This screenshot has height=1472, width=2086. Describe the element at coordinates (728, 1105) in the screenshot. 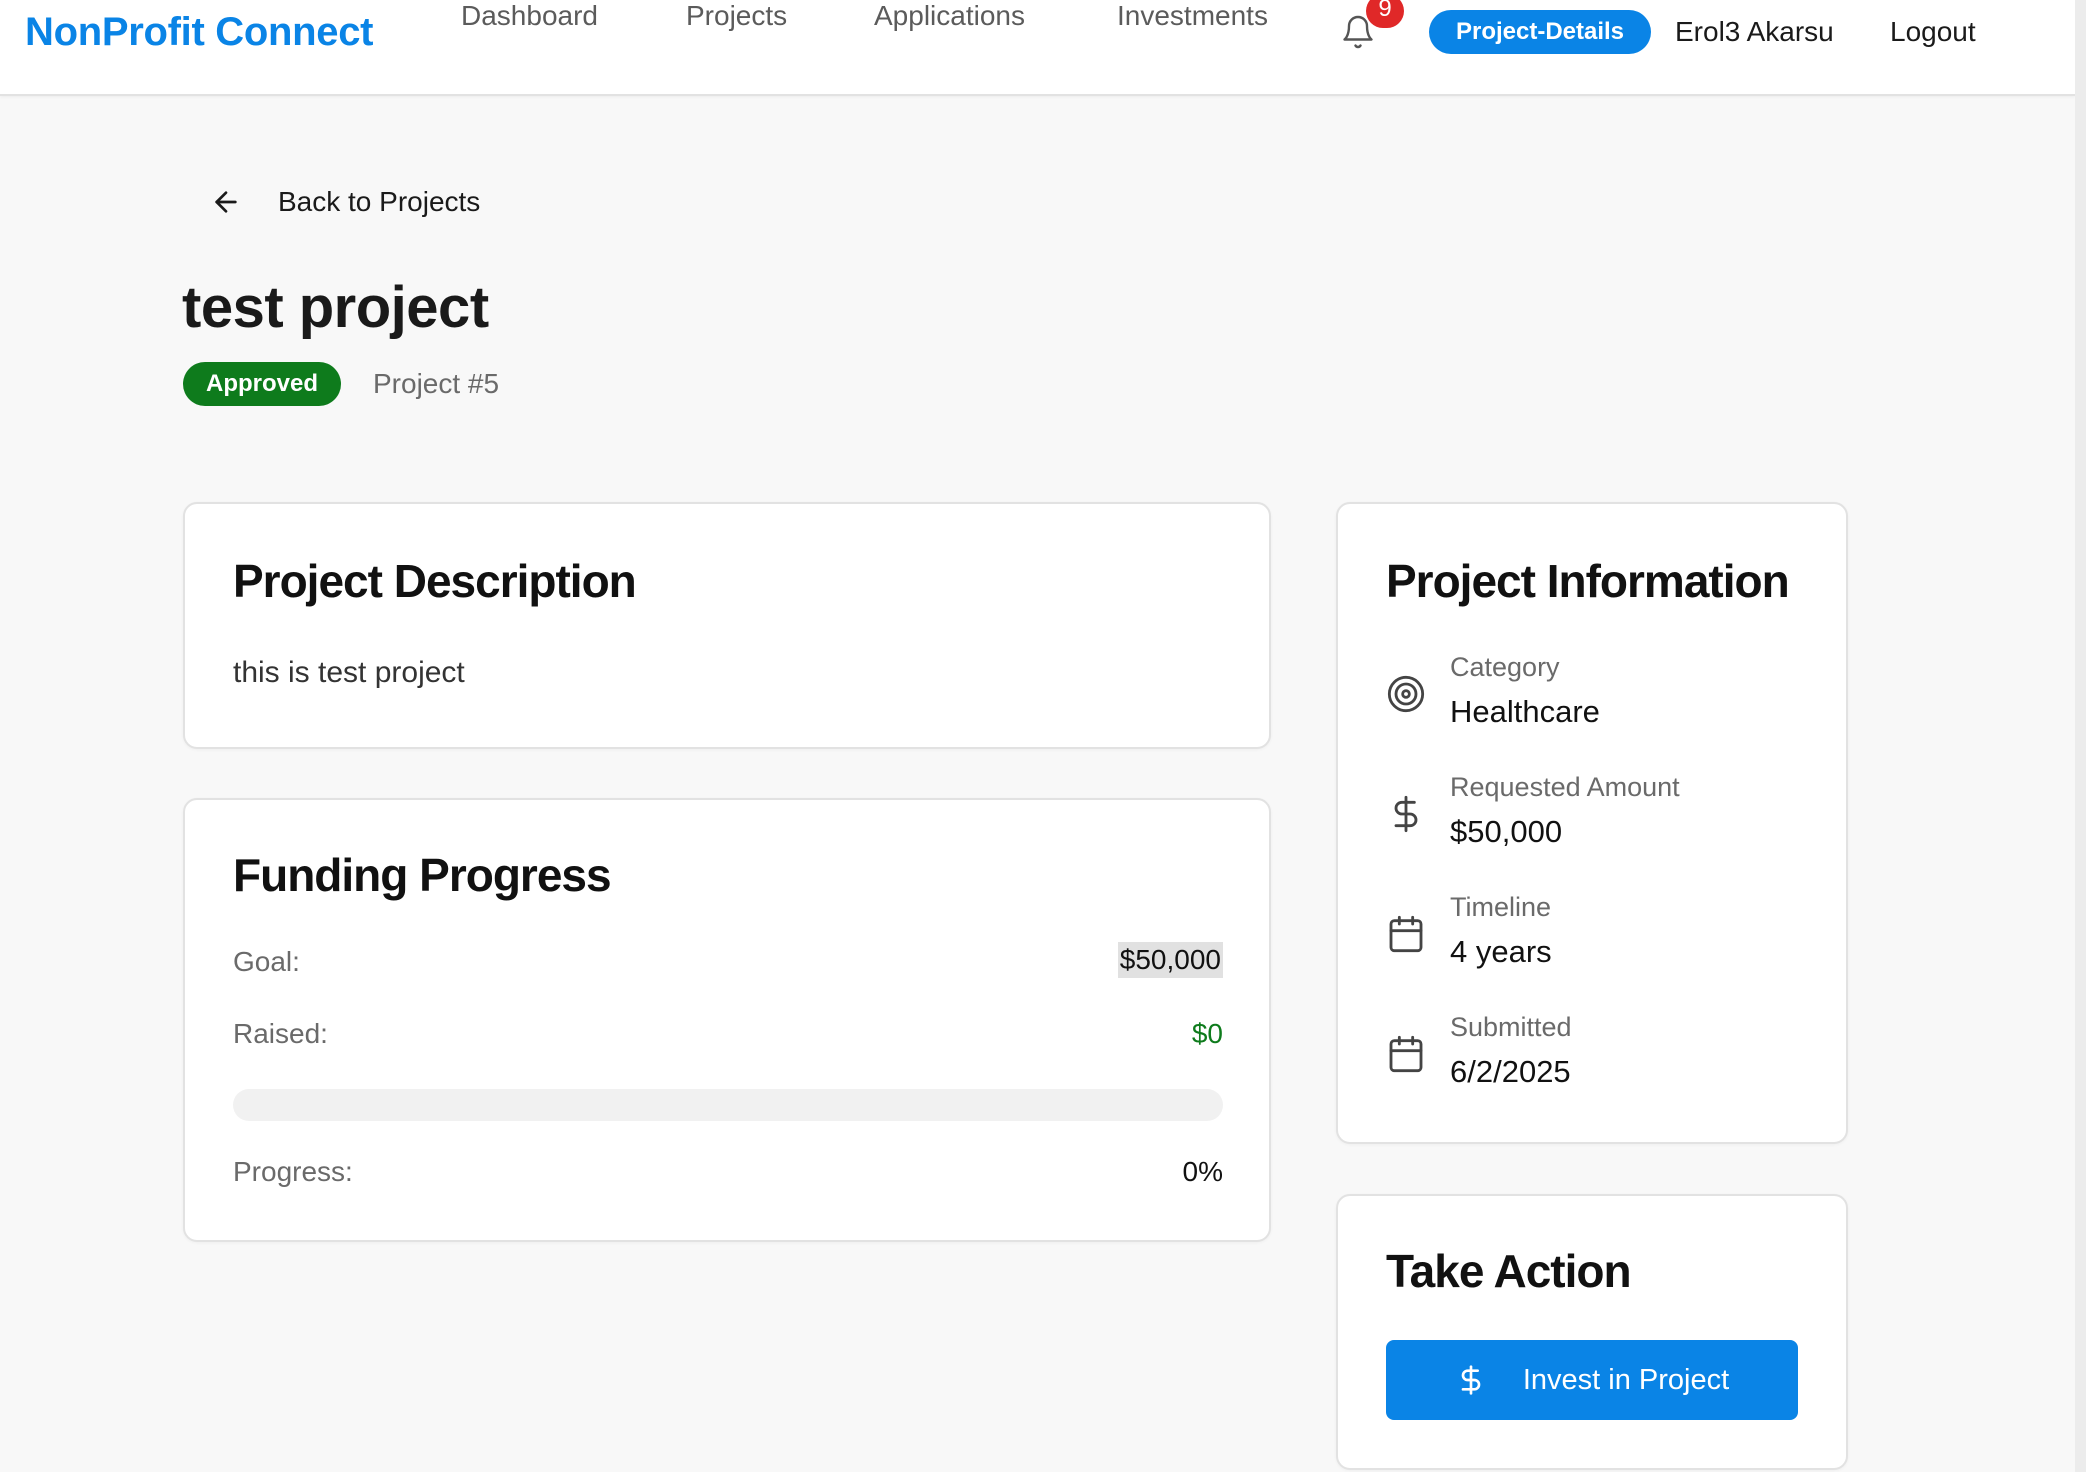

I see `funding-progress-bar` at that location.